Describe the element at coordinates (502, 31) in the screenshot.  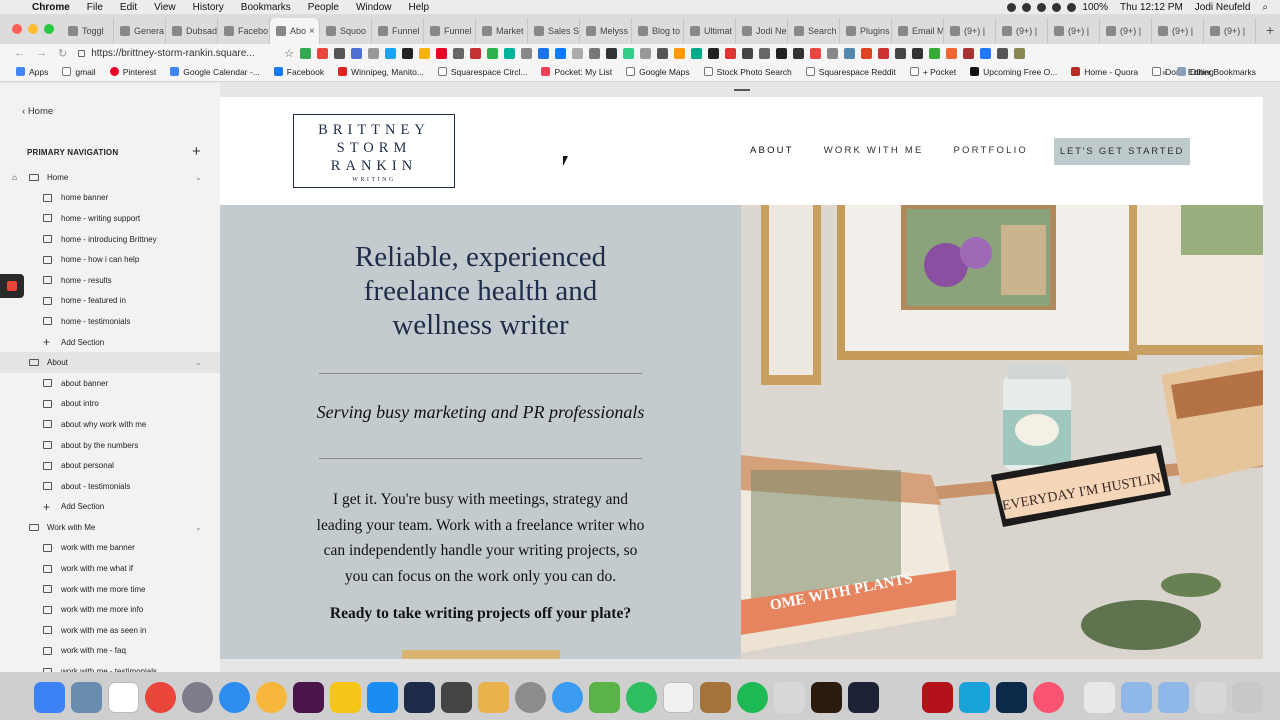
I see `tab: Market` at that location.